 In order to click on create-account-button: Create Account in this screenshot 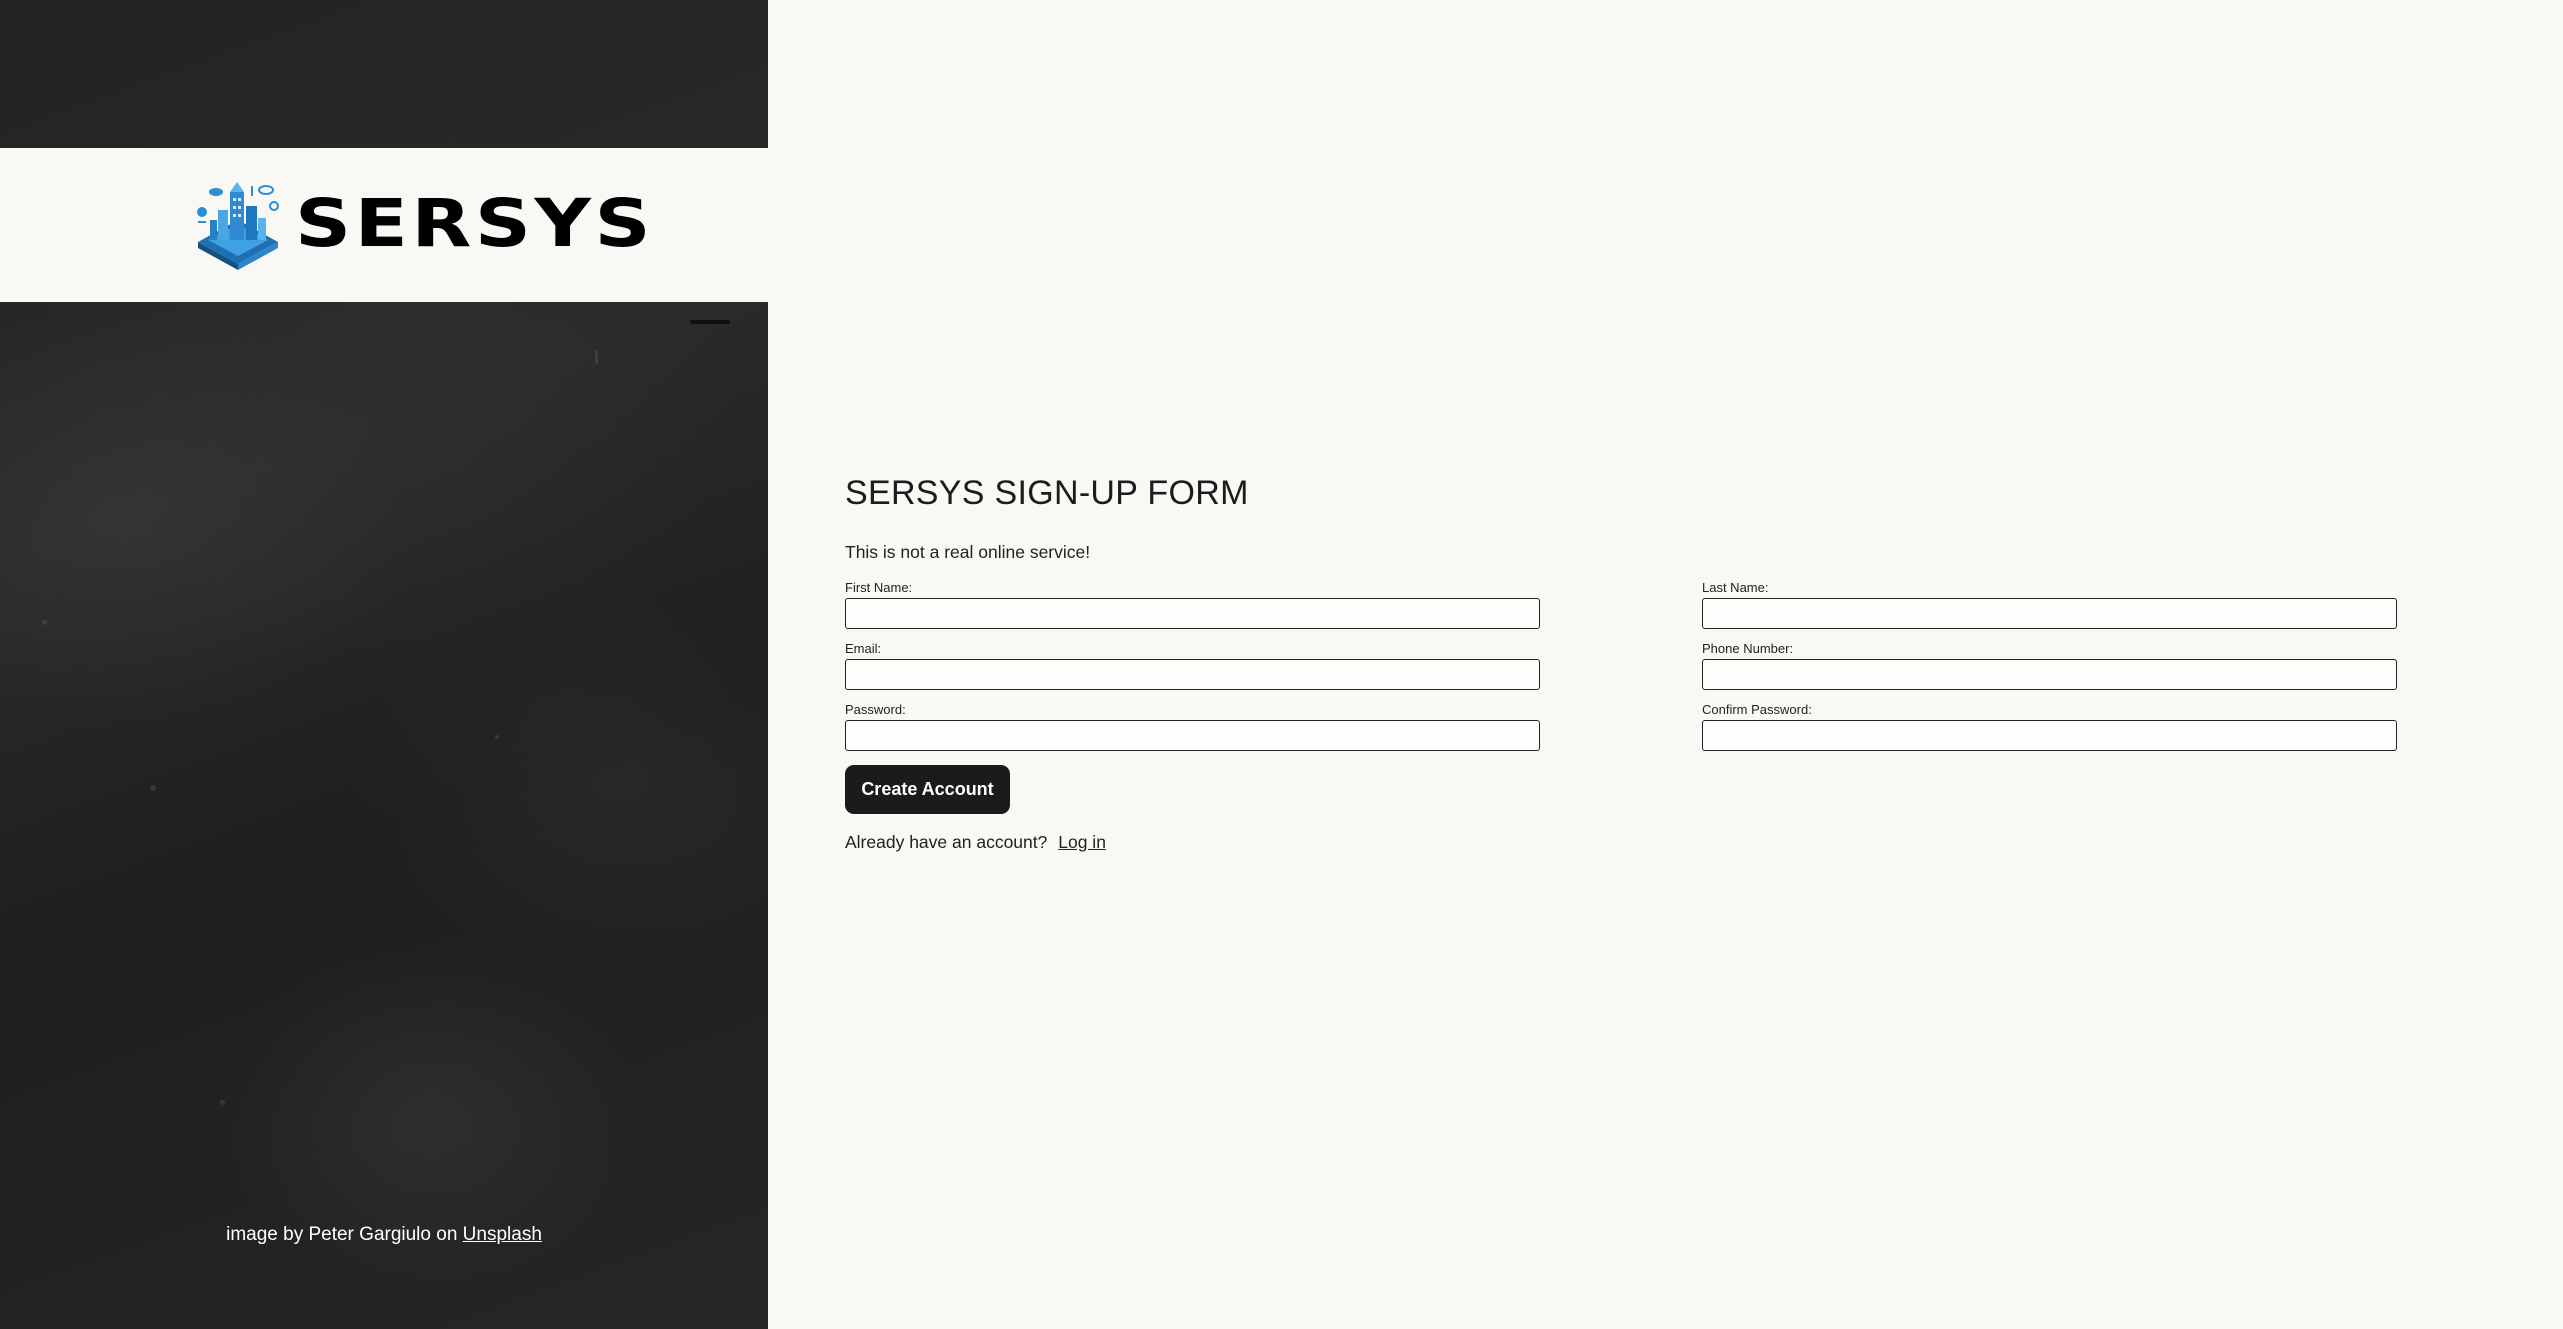, I will do `click(927, 789)`.